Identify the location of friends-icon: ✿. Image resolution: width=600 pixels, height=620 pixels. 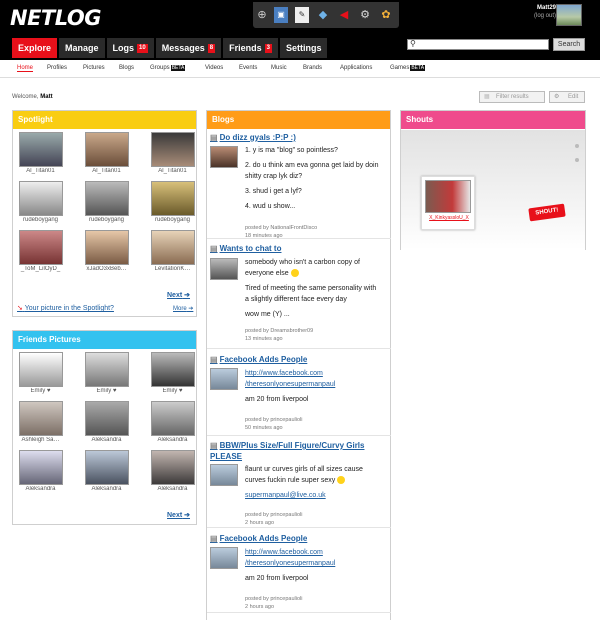
(386, 15).